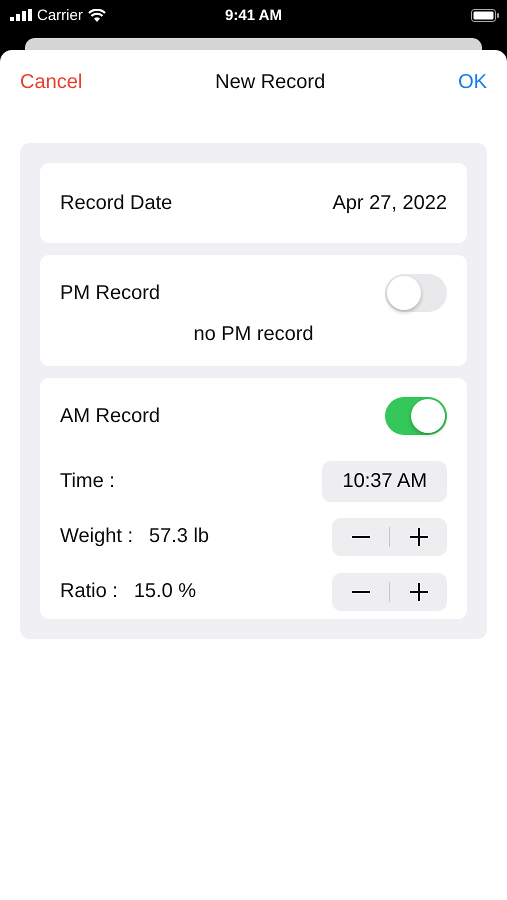  I want to click on record-date-value: Apr 27, 2022, so click(389, 203).